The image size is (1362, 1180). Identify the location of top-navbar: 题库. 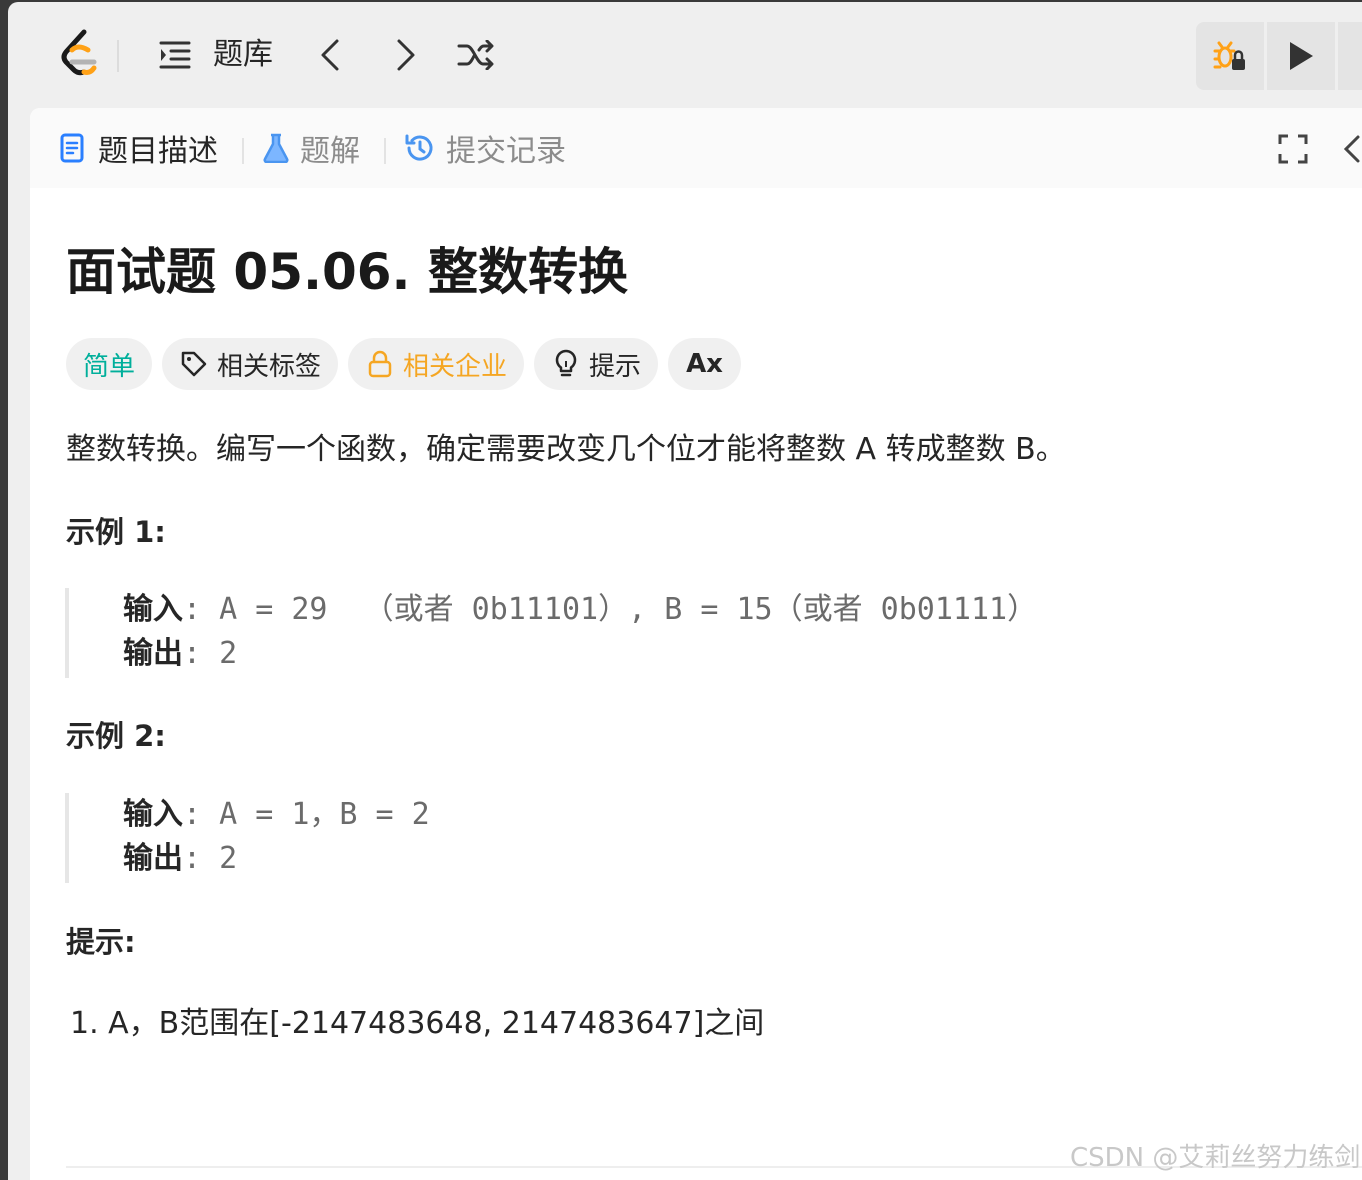
(685, 55).